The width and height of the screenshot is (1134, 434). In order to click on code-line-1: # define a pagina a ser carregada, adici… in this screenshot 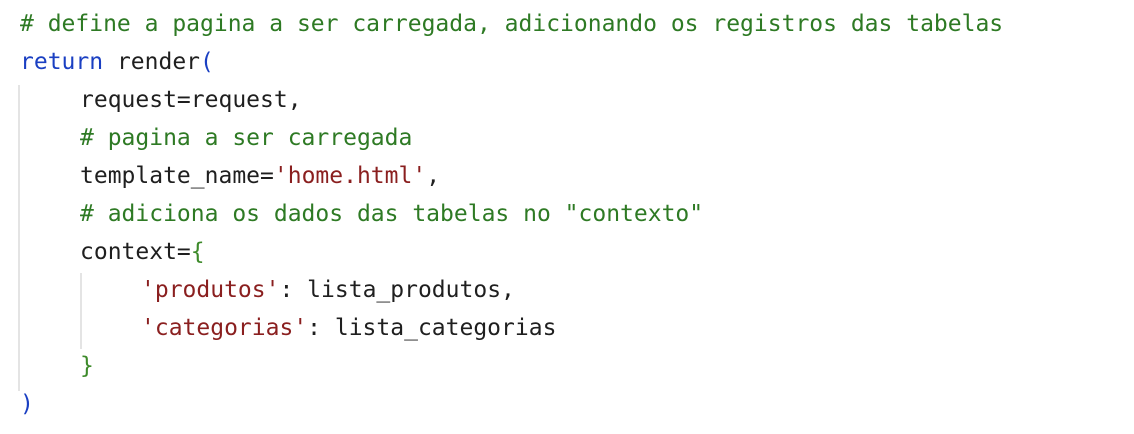, I will do `click(567, 24)`.